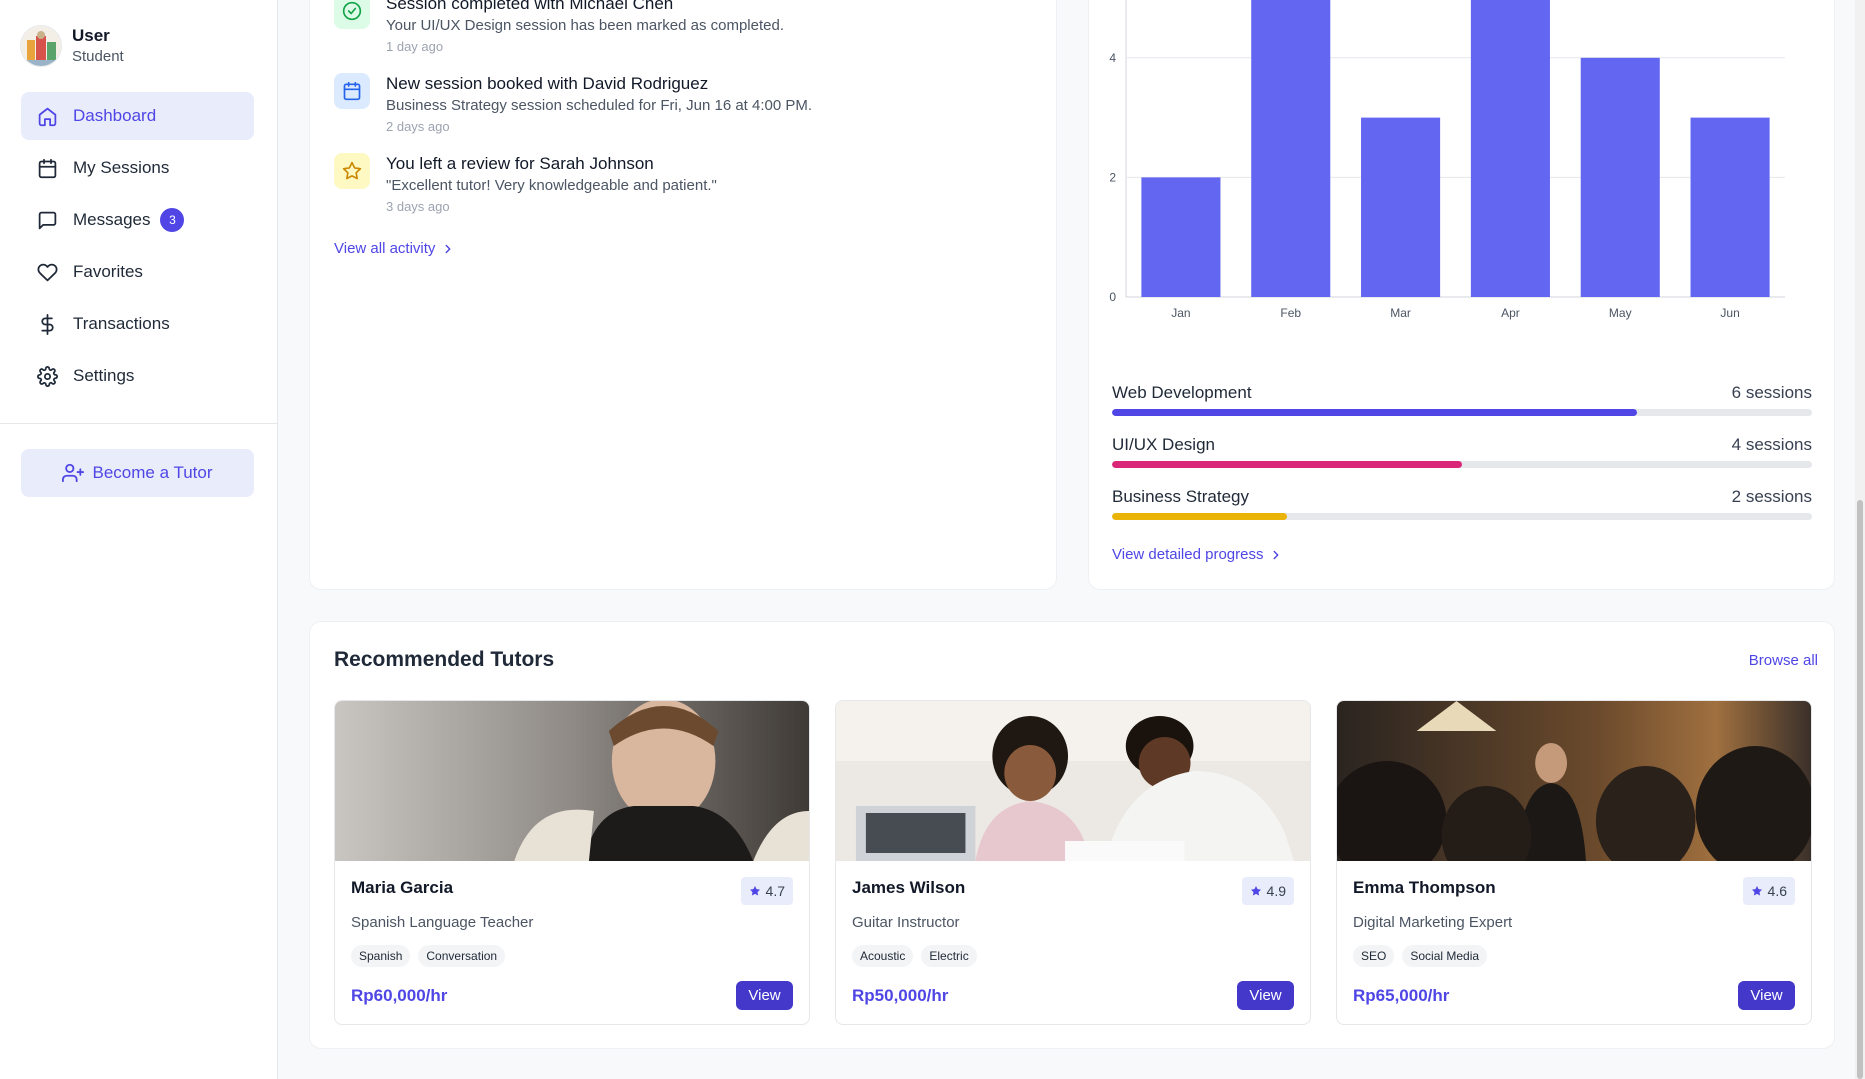 Image resolution: width=1865 pixels, height=1079 pixels. What do you see at coordinates (121, 167) in the screenshot?
I see `sidebar-item-label: My Sessions` at bounding box center [121, 167].